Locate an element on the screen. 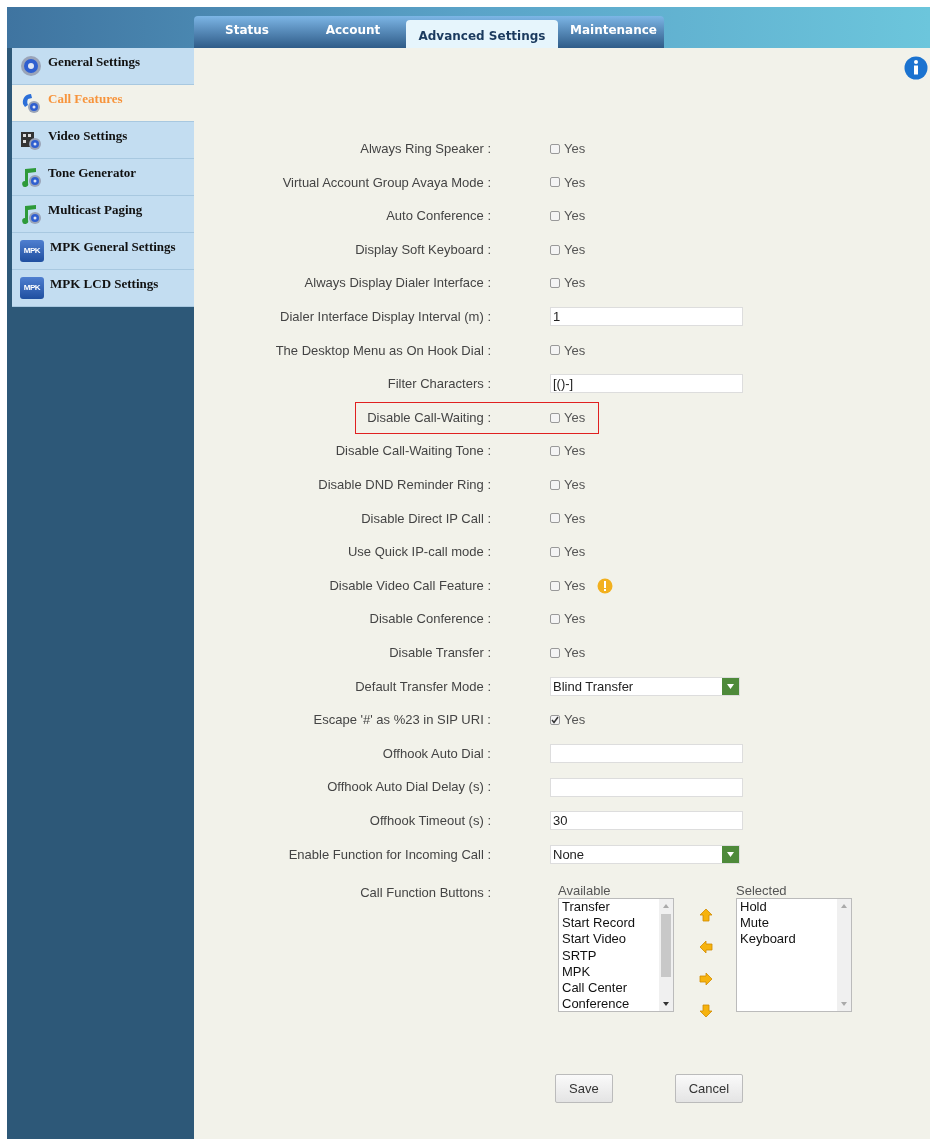 This screenshot has height=1139, width=930. list-option: Keyboard is located at coordinates (788, 939).